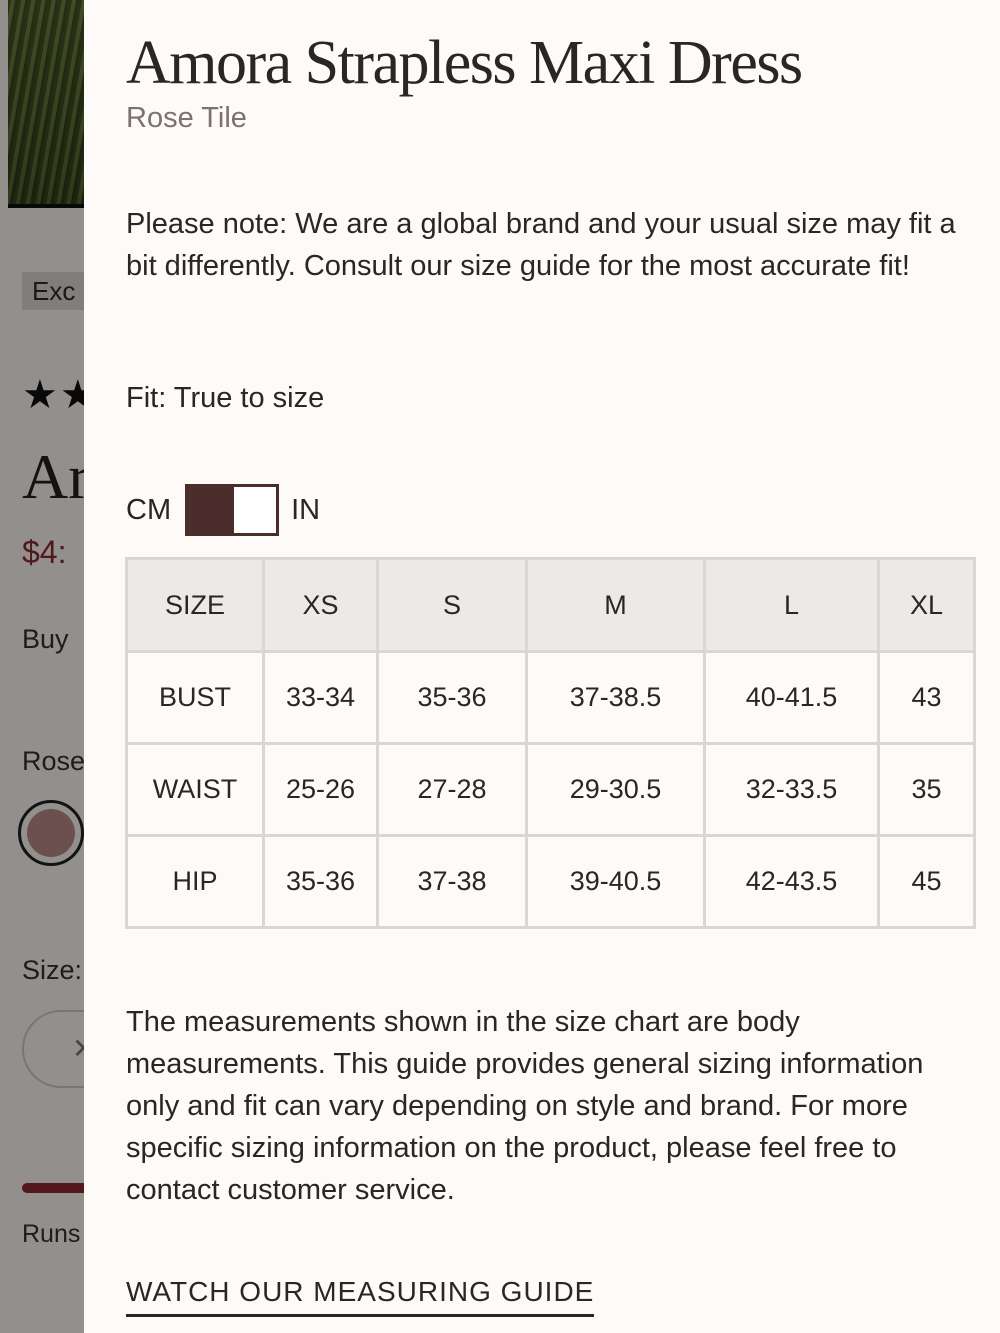 The height and width of the screenshot is (1333, 1000). What do you see at coordinates (452, 605) in the screenshot?
I see `header-s: S` at bounding box center [452, 605].